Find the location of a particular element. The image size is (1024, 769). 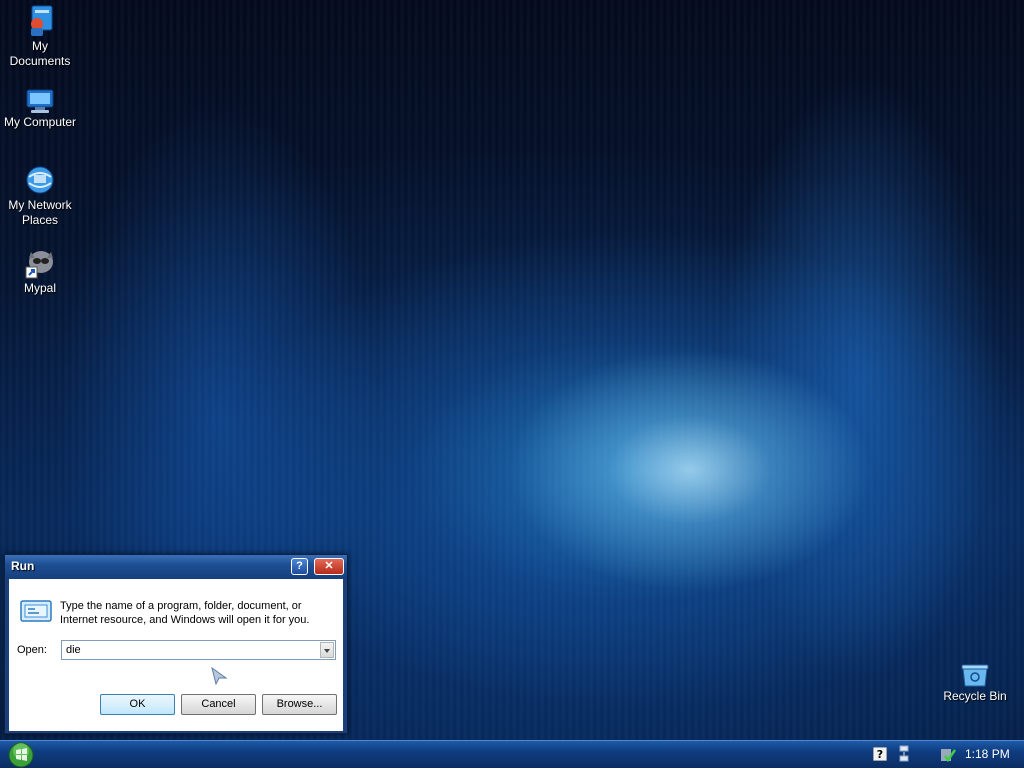

network-tray-icon is located at coordinates (904, 754).